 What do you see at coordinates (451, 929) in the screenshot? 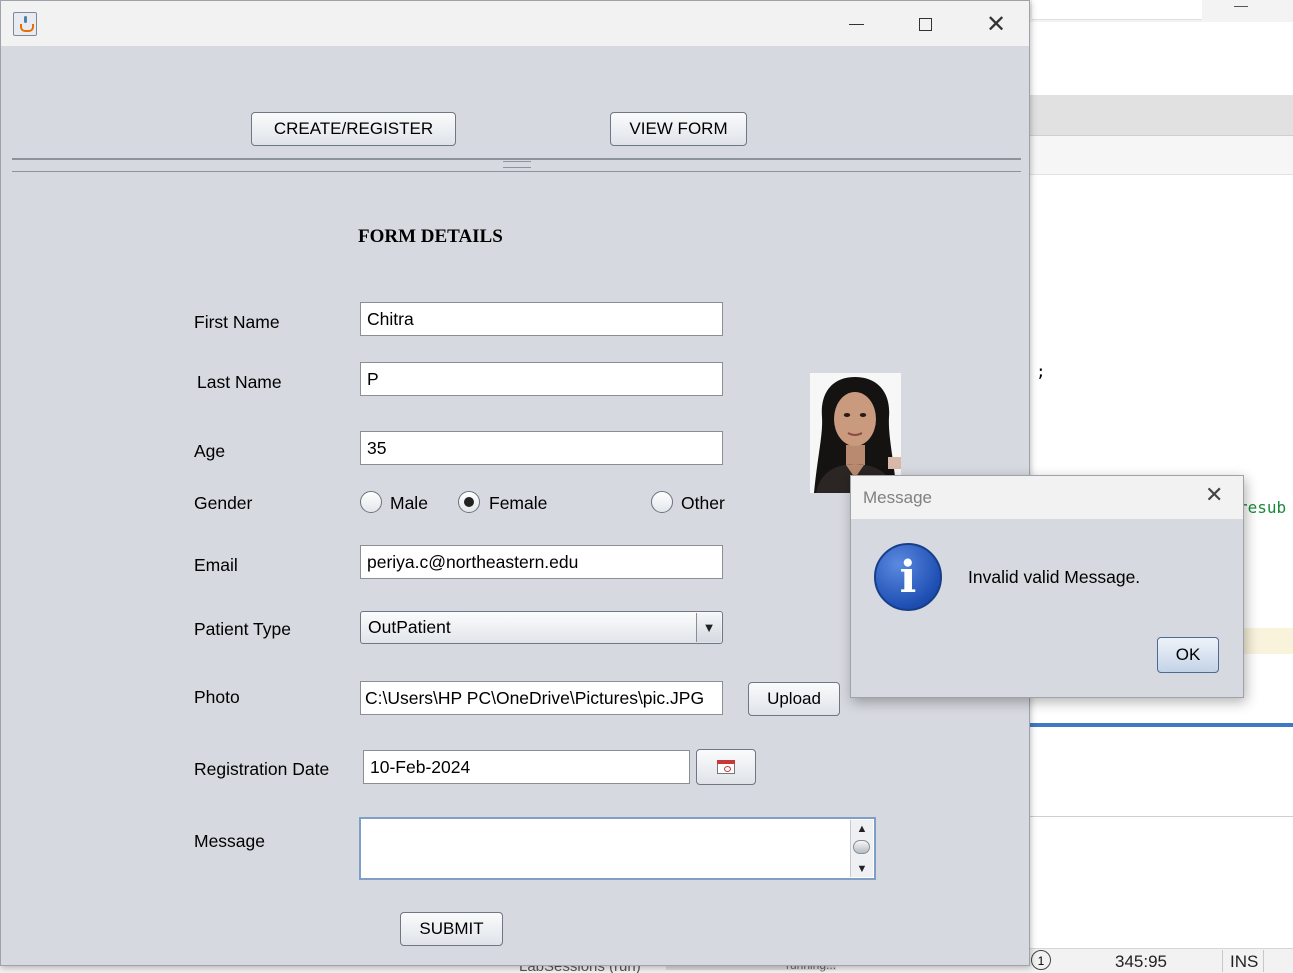
I see `submit-button: SUBMIT` at bounding box center [451, 929].